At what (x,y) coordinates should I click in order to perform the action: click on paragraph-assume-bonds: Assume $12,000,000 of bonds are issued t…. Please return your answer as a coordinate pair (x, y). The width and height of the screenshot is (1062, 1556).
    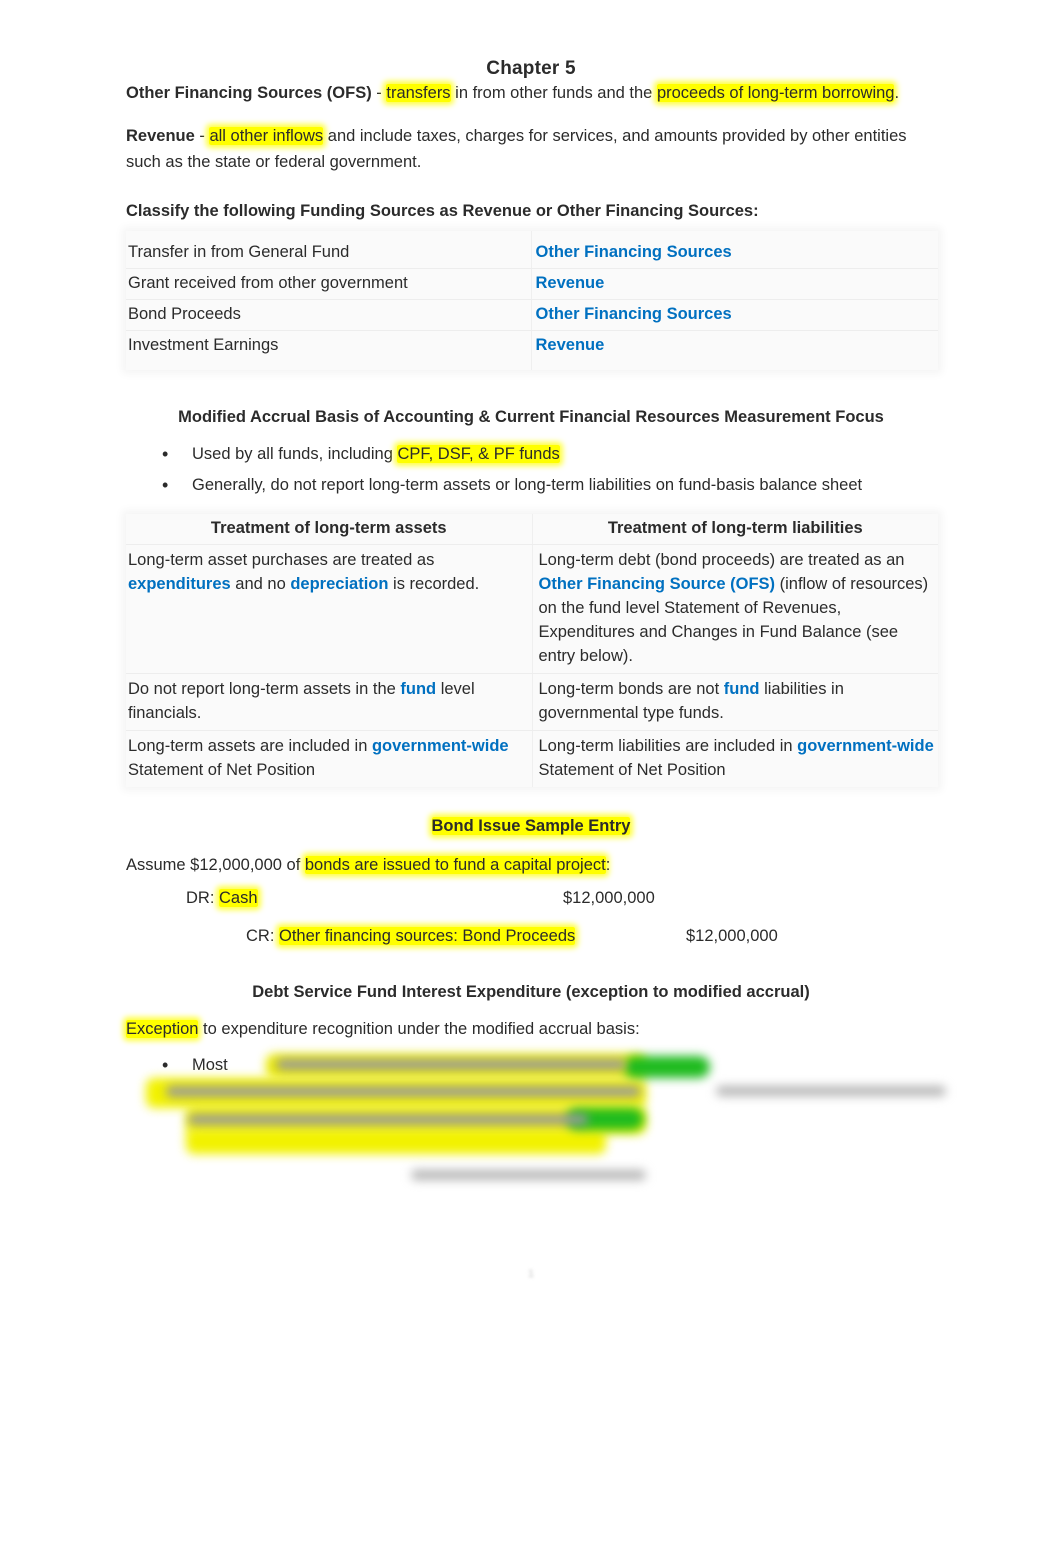
    Looking at the image, I should click on (531, 865).